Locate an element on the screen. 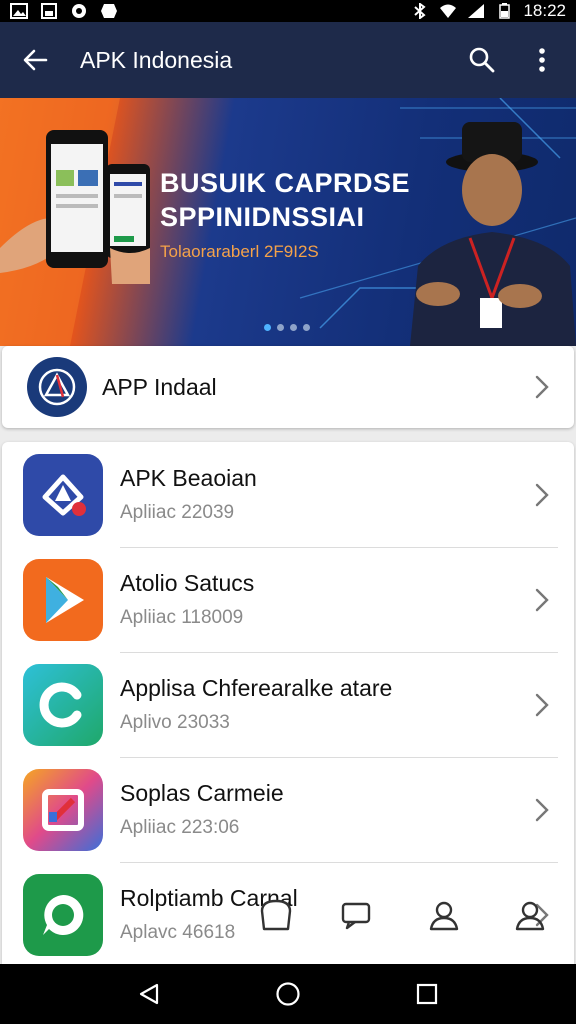  back-button is located at coordinates (35, 60).